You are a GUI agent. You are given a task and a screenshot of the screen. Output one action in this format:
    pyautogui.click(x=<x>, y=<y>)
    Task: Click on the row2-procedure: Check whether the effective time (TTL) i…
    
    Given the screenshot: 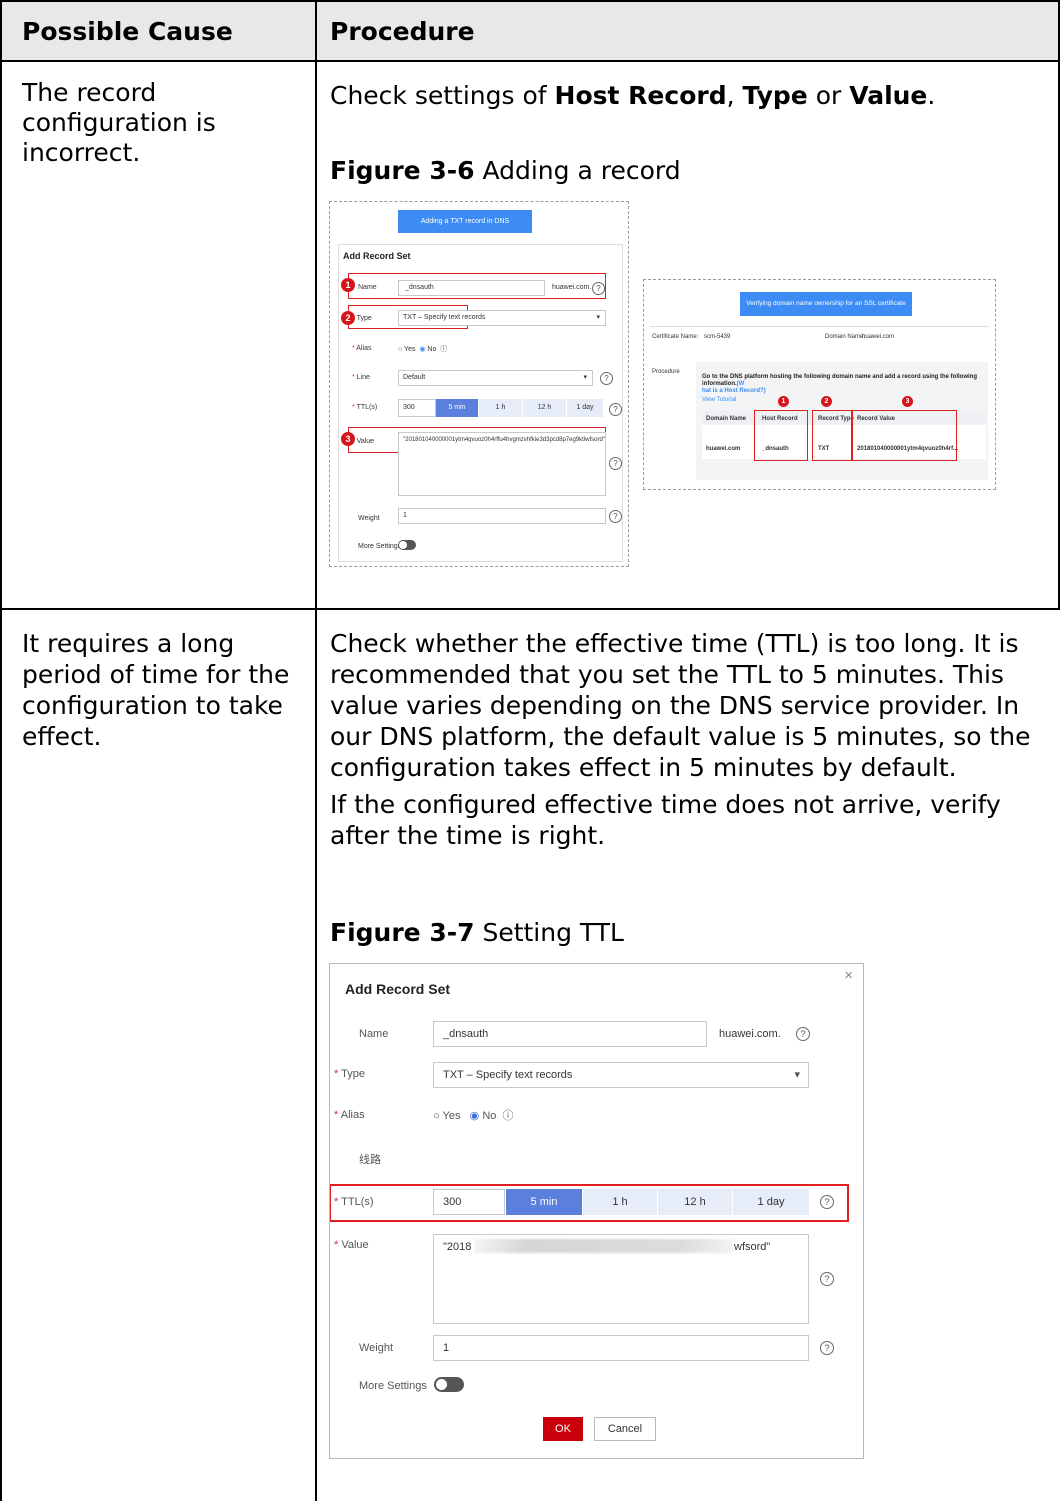 What is the action you would take?
    pyautogui.click(x=692, y=739)
    